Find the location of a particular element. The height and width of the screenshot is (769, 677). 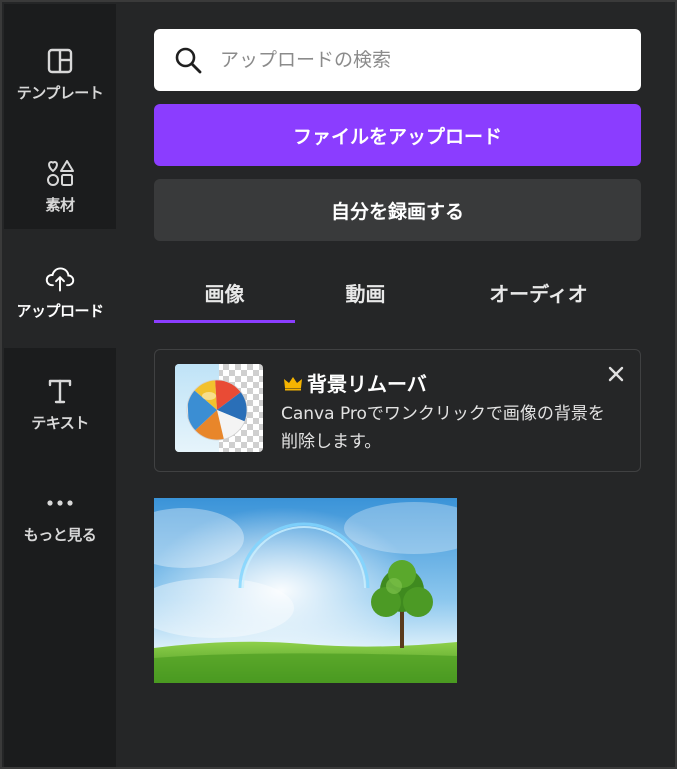

sidebar-item-label: もっと見る is located at coordinates (60, 534).